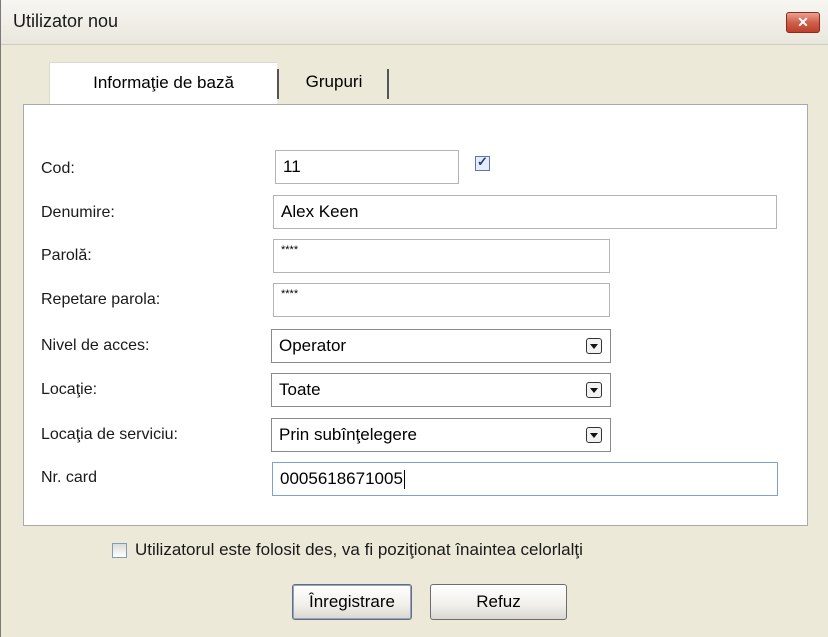 Image resolution: width=828 pixels, height=637 pixels. Describe the element at coordinates (58, 168) in the screenshot. I see `cod-label: Cod:` at that location.